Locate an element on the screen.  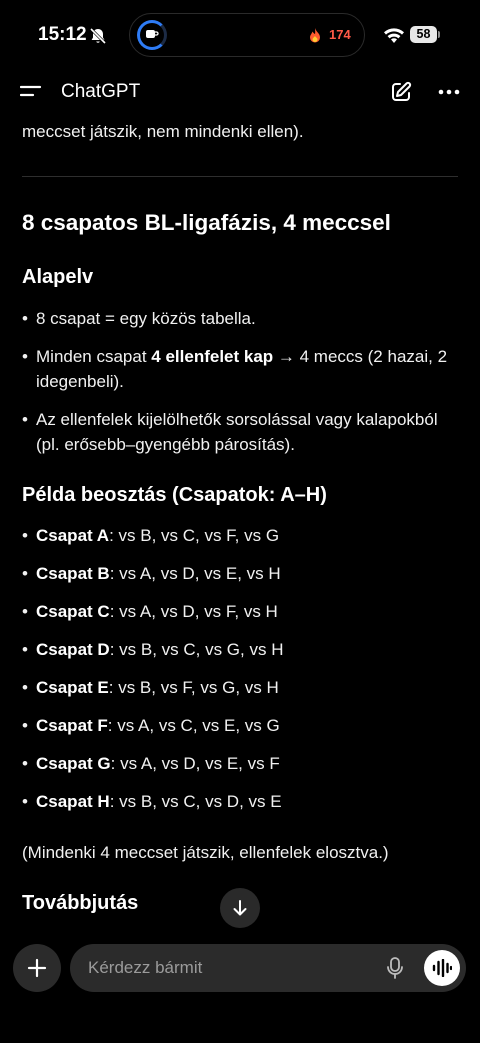
message-input: Kérdezz bármit is located at coordinates (268, 968).